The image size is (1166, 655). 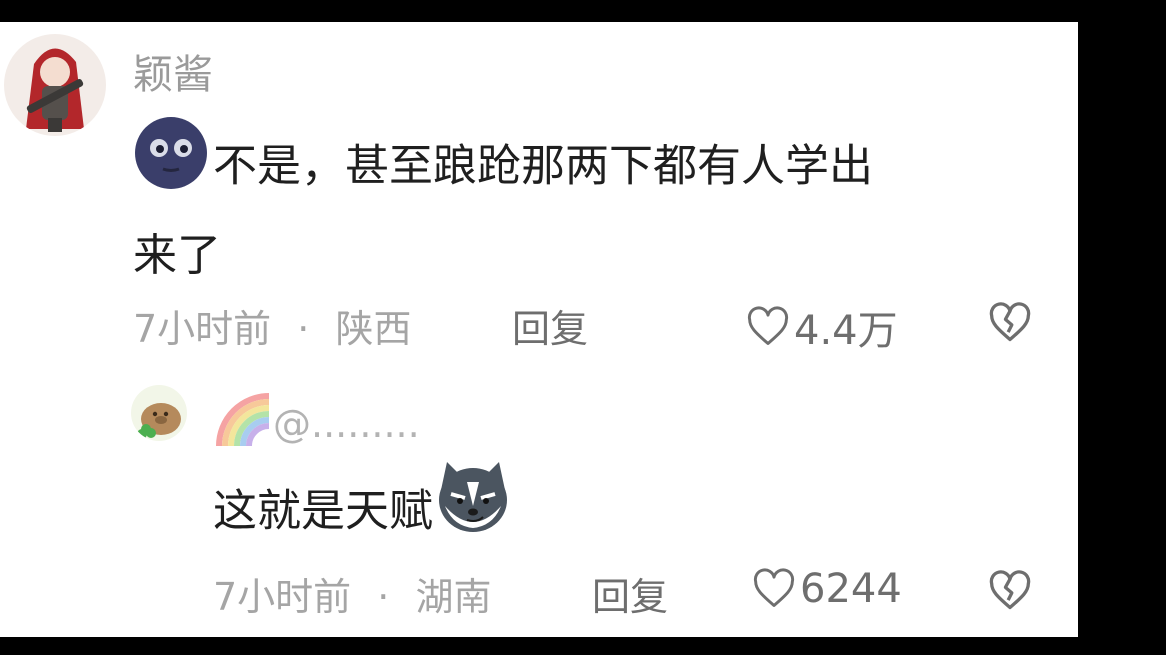 I want to click on comment-meta: 7小时前 · 陕西, so click(x=272, y=325).